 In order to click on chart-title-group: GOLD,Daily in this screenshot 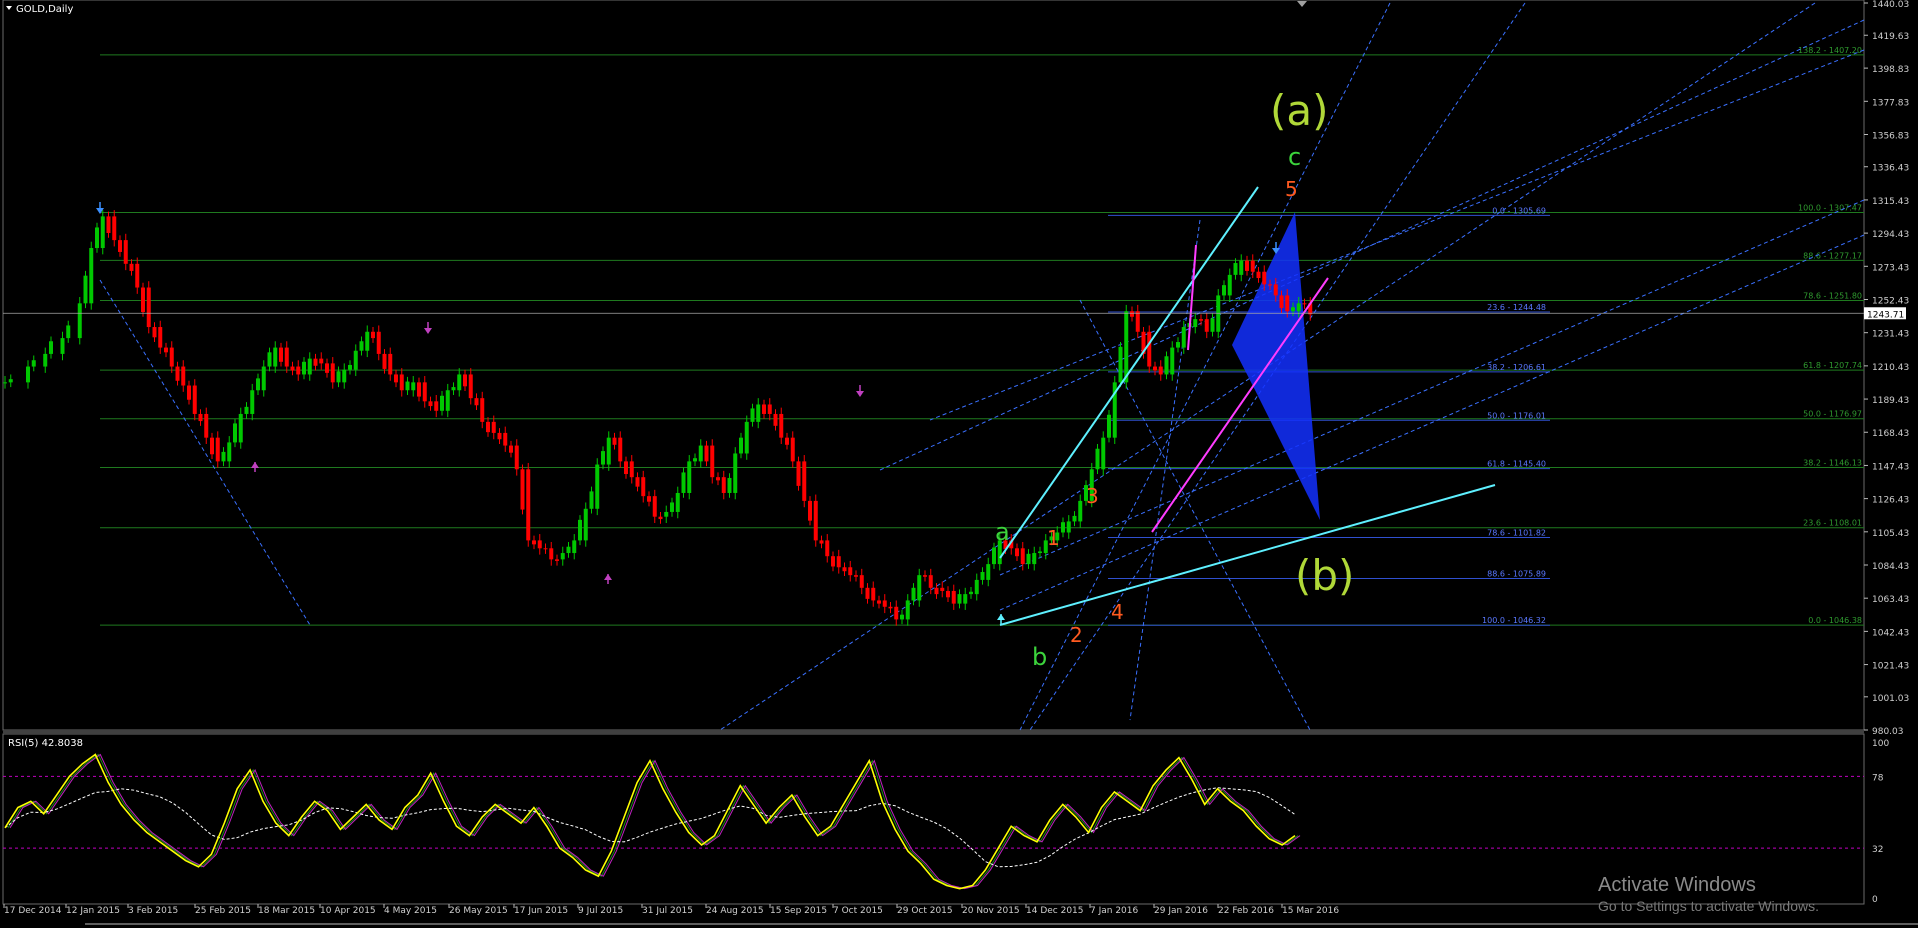, I will do `click(39, 9)`.